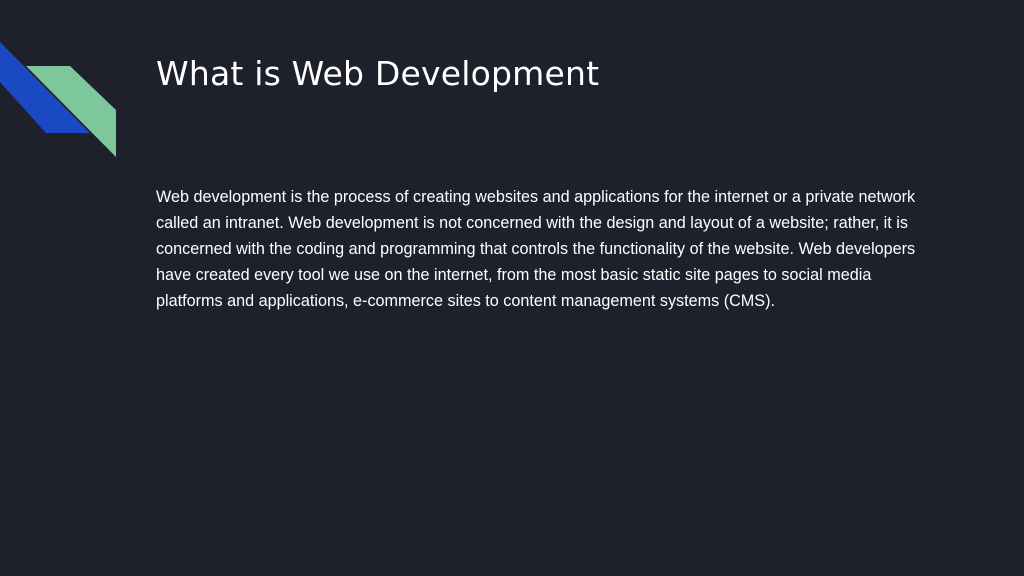  What do you see at coordinates (378, 73) in the screenshot?
I see `slide-title: What is Web Development` at bounding box center [378, 73].